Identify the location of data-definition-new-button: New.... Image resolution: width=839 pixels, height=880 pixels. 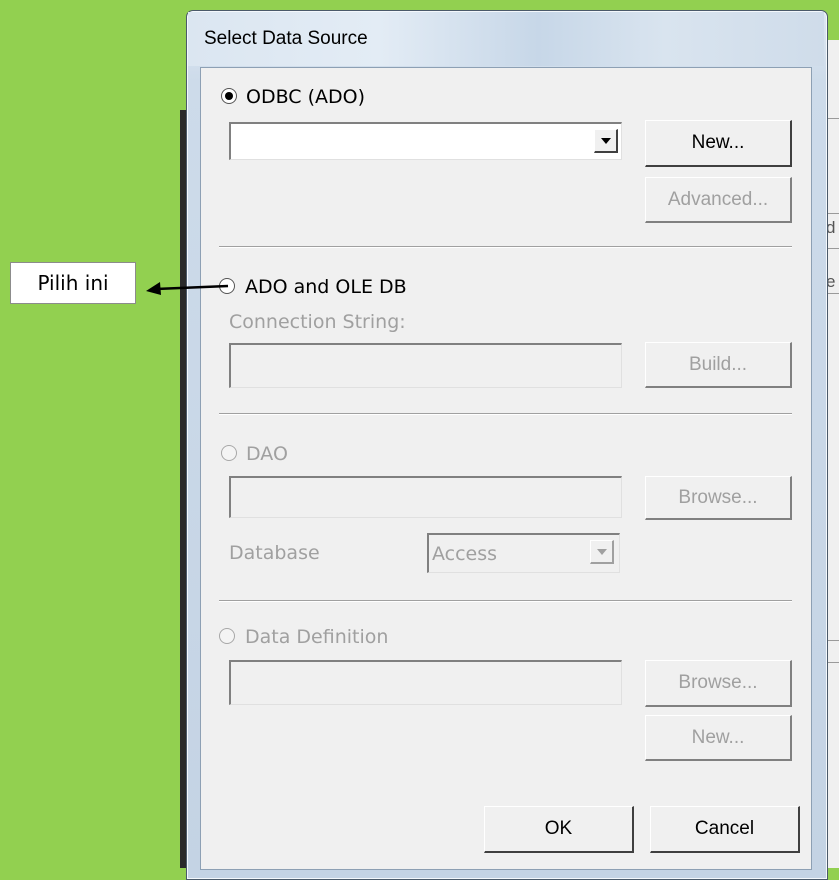
(718, 738).